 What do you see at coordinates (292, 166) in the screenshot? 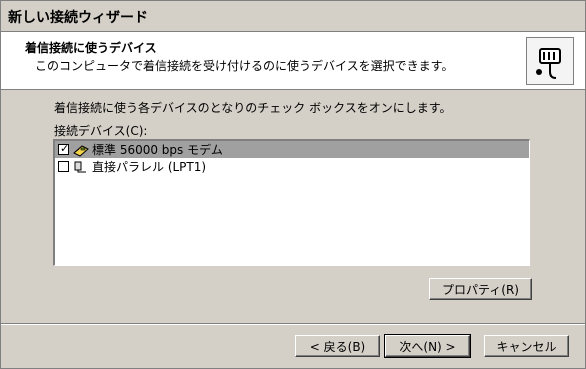
I see `list-item: 直接パラレル (LPT1)` at bounding box center [292, 166].